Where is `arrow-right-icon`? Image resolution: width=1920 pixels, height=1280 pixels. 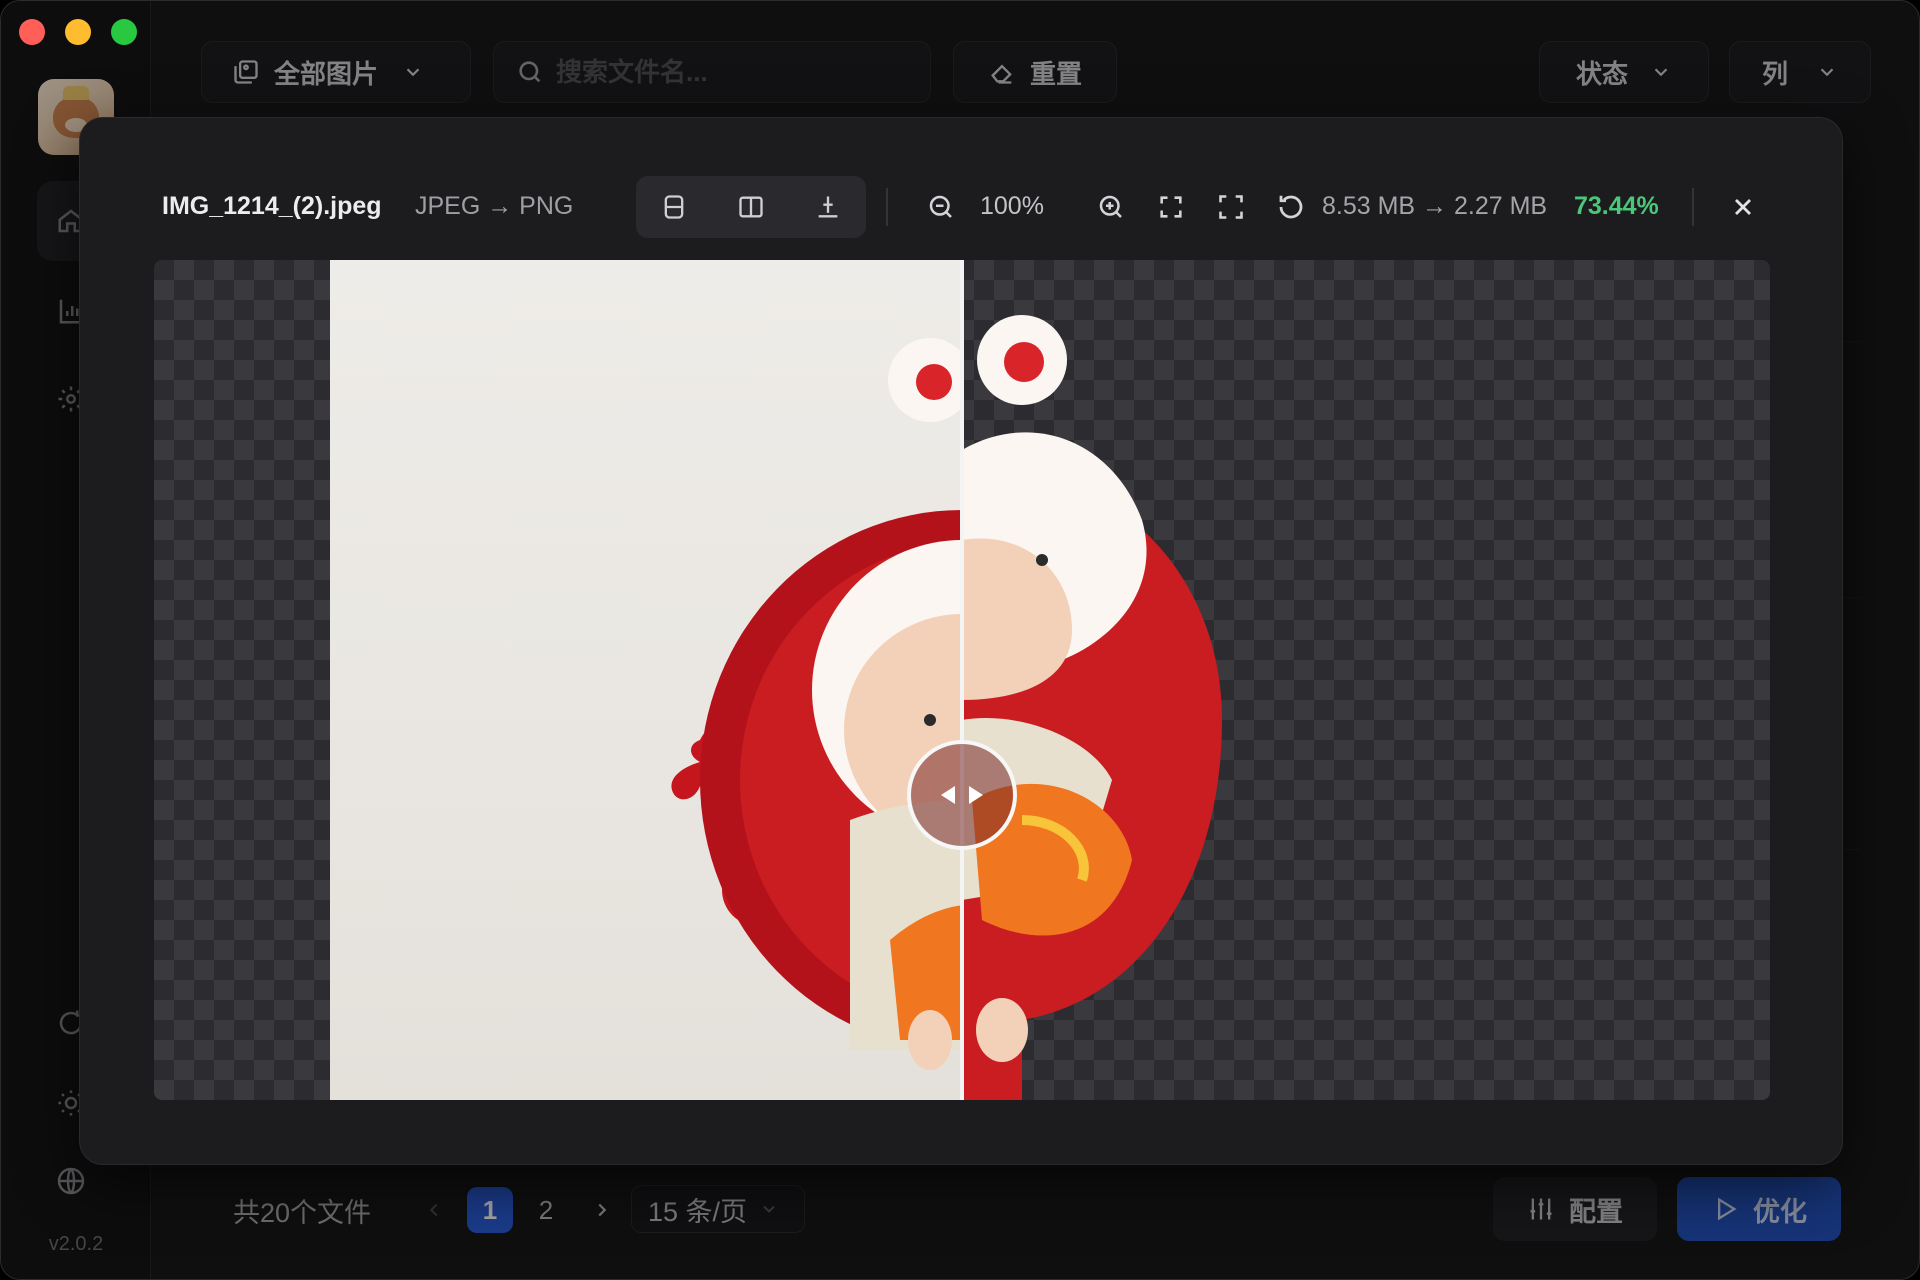
arrow-right-icon is located at coordinates (976, 795).